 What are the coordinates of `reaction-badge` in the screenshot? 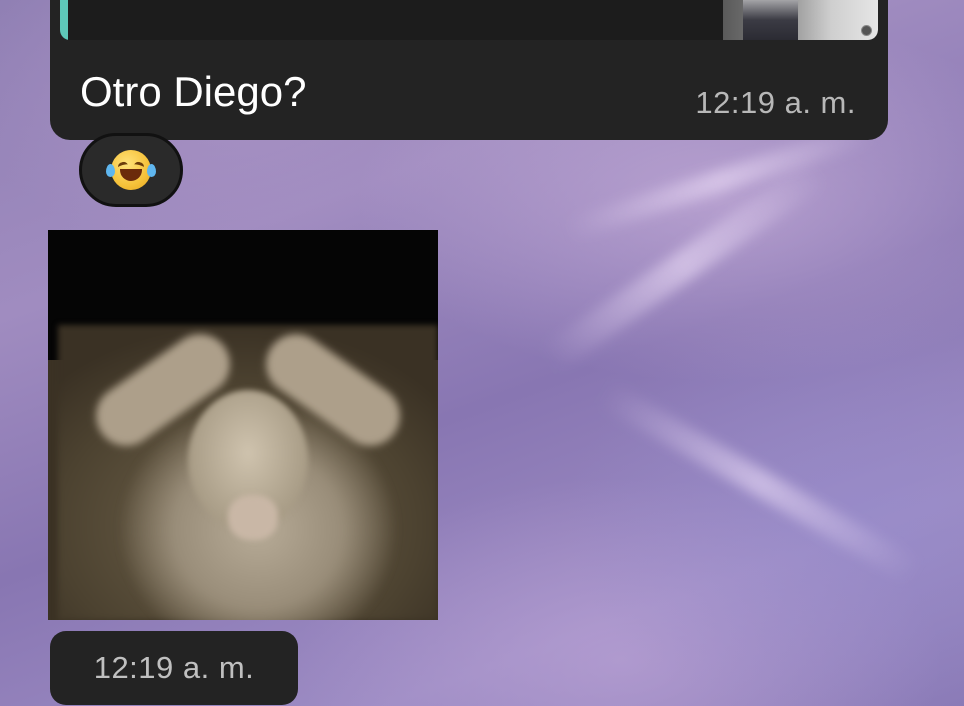 It's located at (131, 170).